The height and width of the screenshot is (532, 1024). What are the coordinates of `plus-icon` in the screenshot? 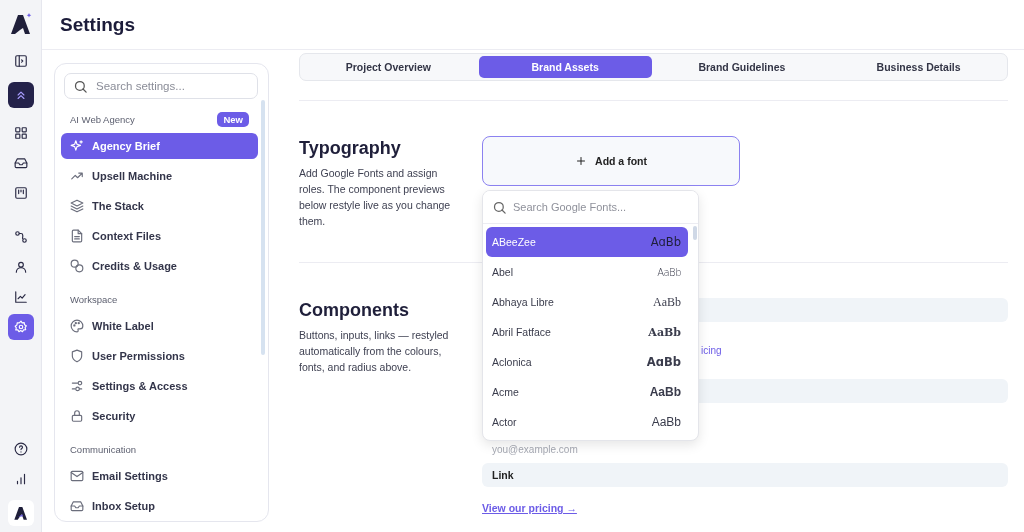 It's located at (581, 161).